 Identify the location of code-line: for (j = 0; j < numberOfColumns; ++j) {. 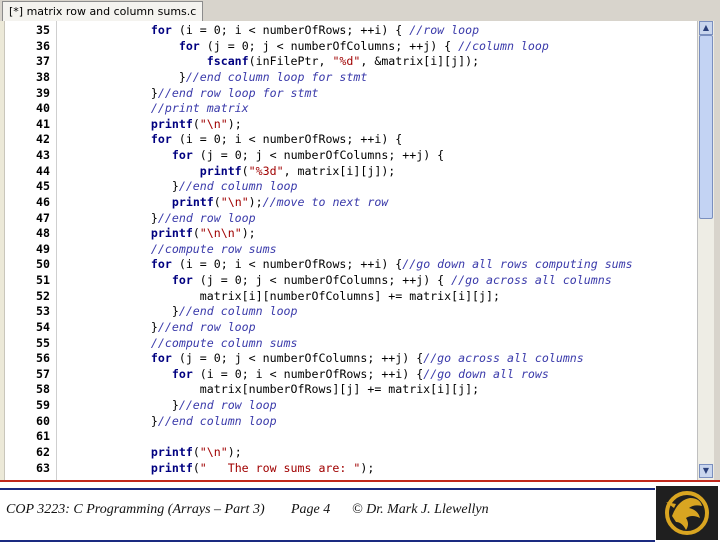
(283, 156).